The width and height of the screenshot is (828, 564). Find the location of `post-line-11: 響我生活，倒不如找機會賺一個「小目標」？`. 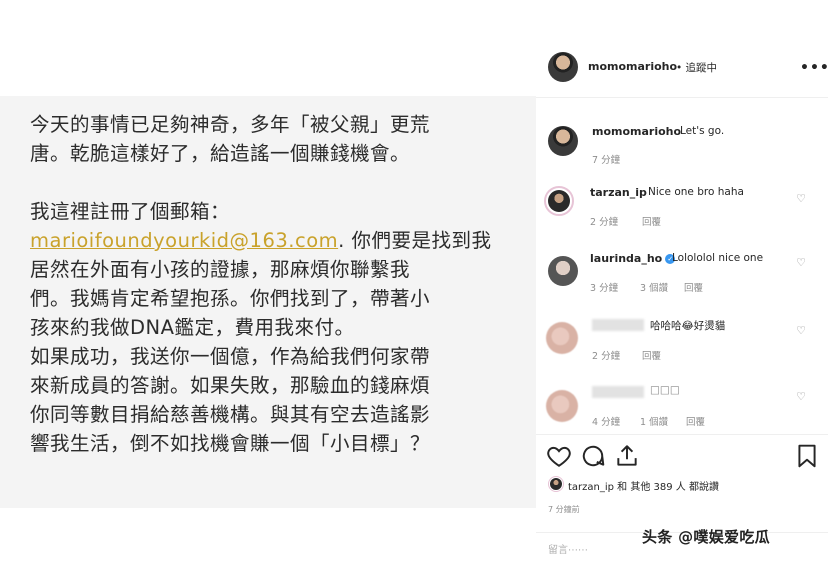

post-line-11: 響我生活，倒不如找機會賺一個「小目標」？ is located at coordinates (230, 443).